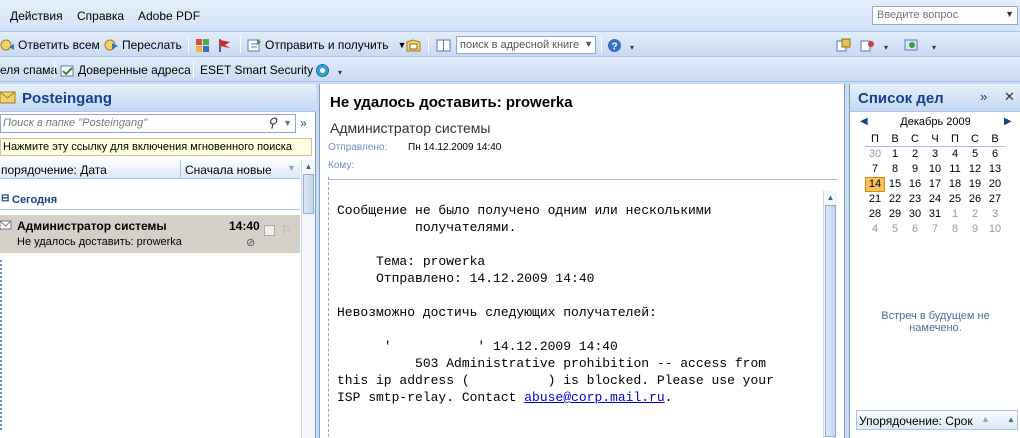 This screenshot has width=1020, height=438. I want to click on folder-search-input: Поиск в папке "Posteingang" ⚲ ▼, so click(148, 123).